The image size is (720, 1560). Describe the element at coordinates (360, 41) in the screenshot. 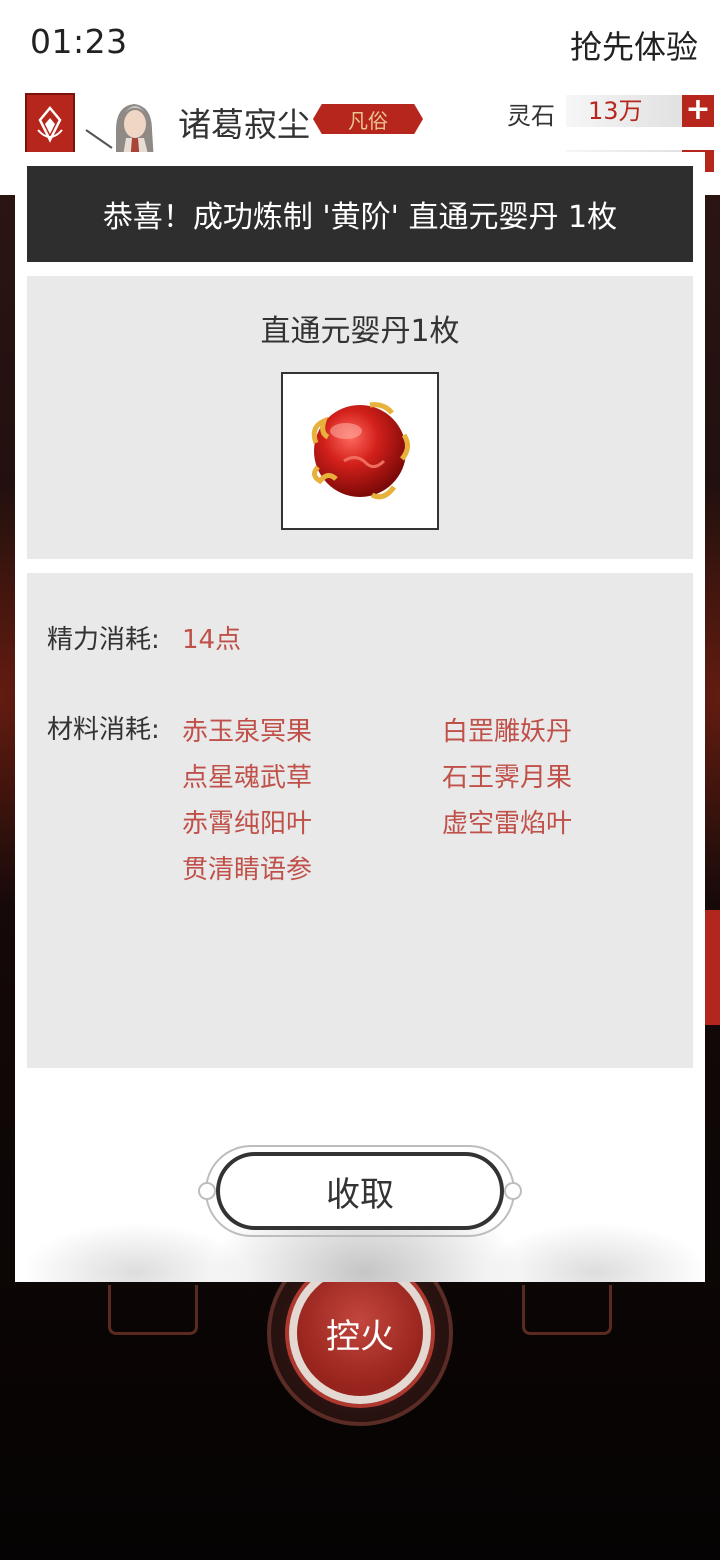

I see `status-bar: 01:23 抢先体验` at that location.